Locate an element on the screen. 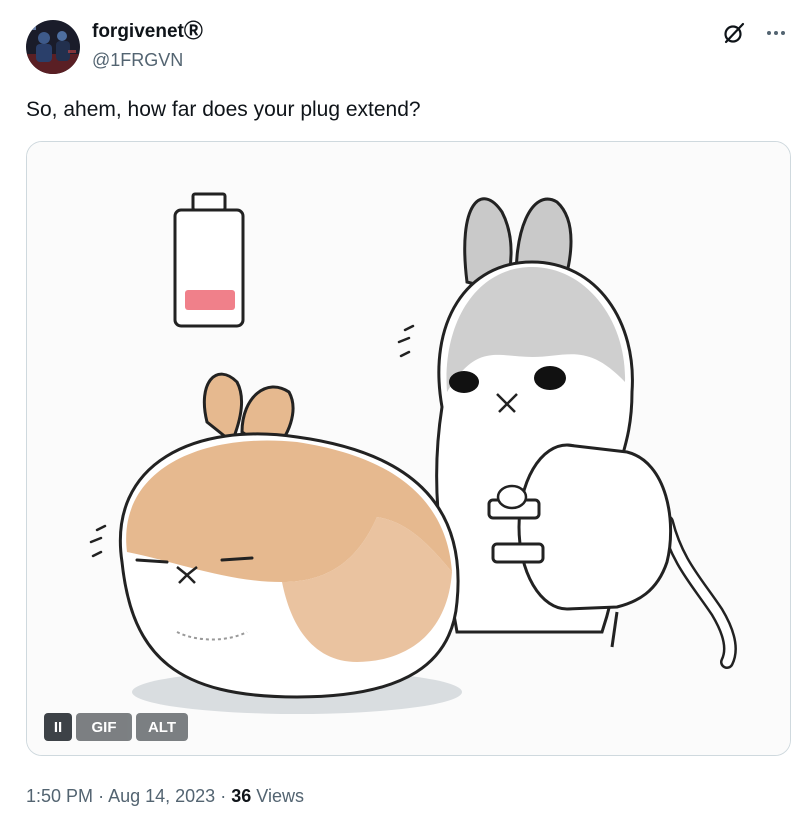 The width and height of the screenshot is (811, 813). tweet-meta: 1:50 PM · Aug 14, 2023 · 36 Views is located at coordinates (165, 796).